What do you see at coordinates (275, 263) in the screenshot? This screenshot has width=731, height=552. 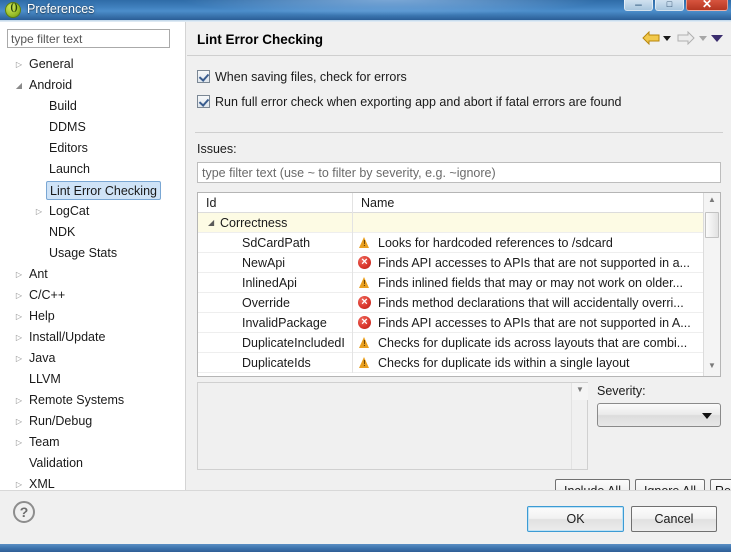 I see `cell-id: NewApi` at bounding box center [275, 263].